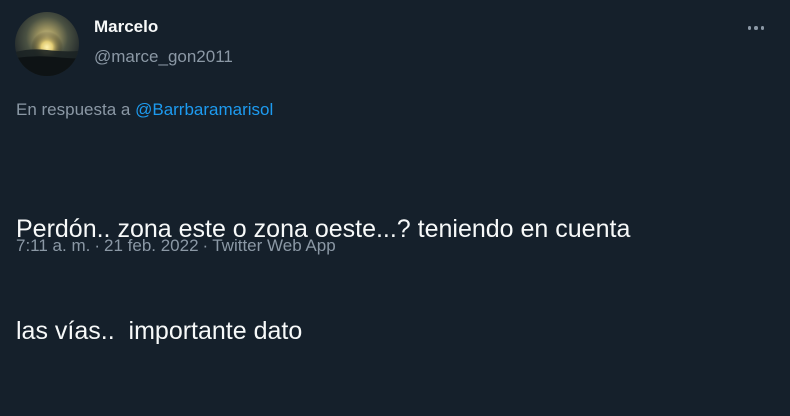  I want to click on more-options-button, so click(756, 28).